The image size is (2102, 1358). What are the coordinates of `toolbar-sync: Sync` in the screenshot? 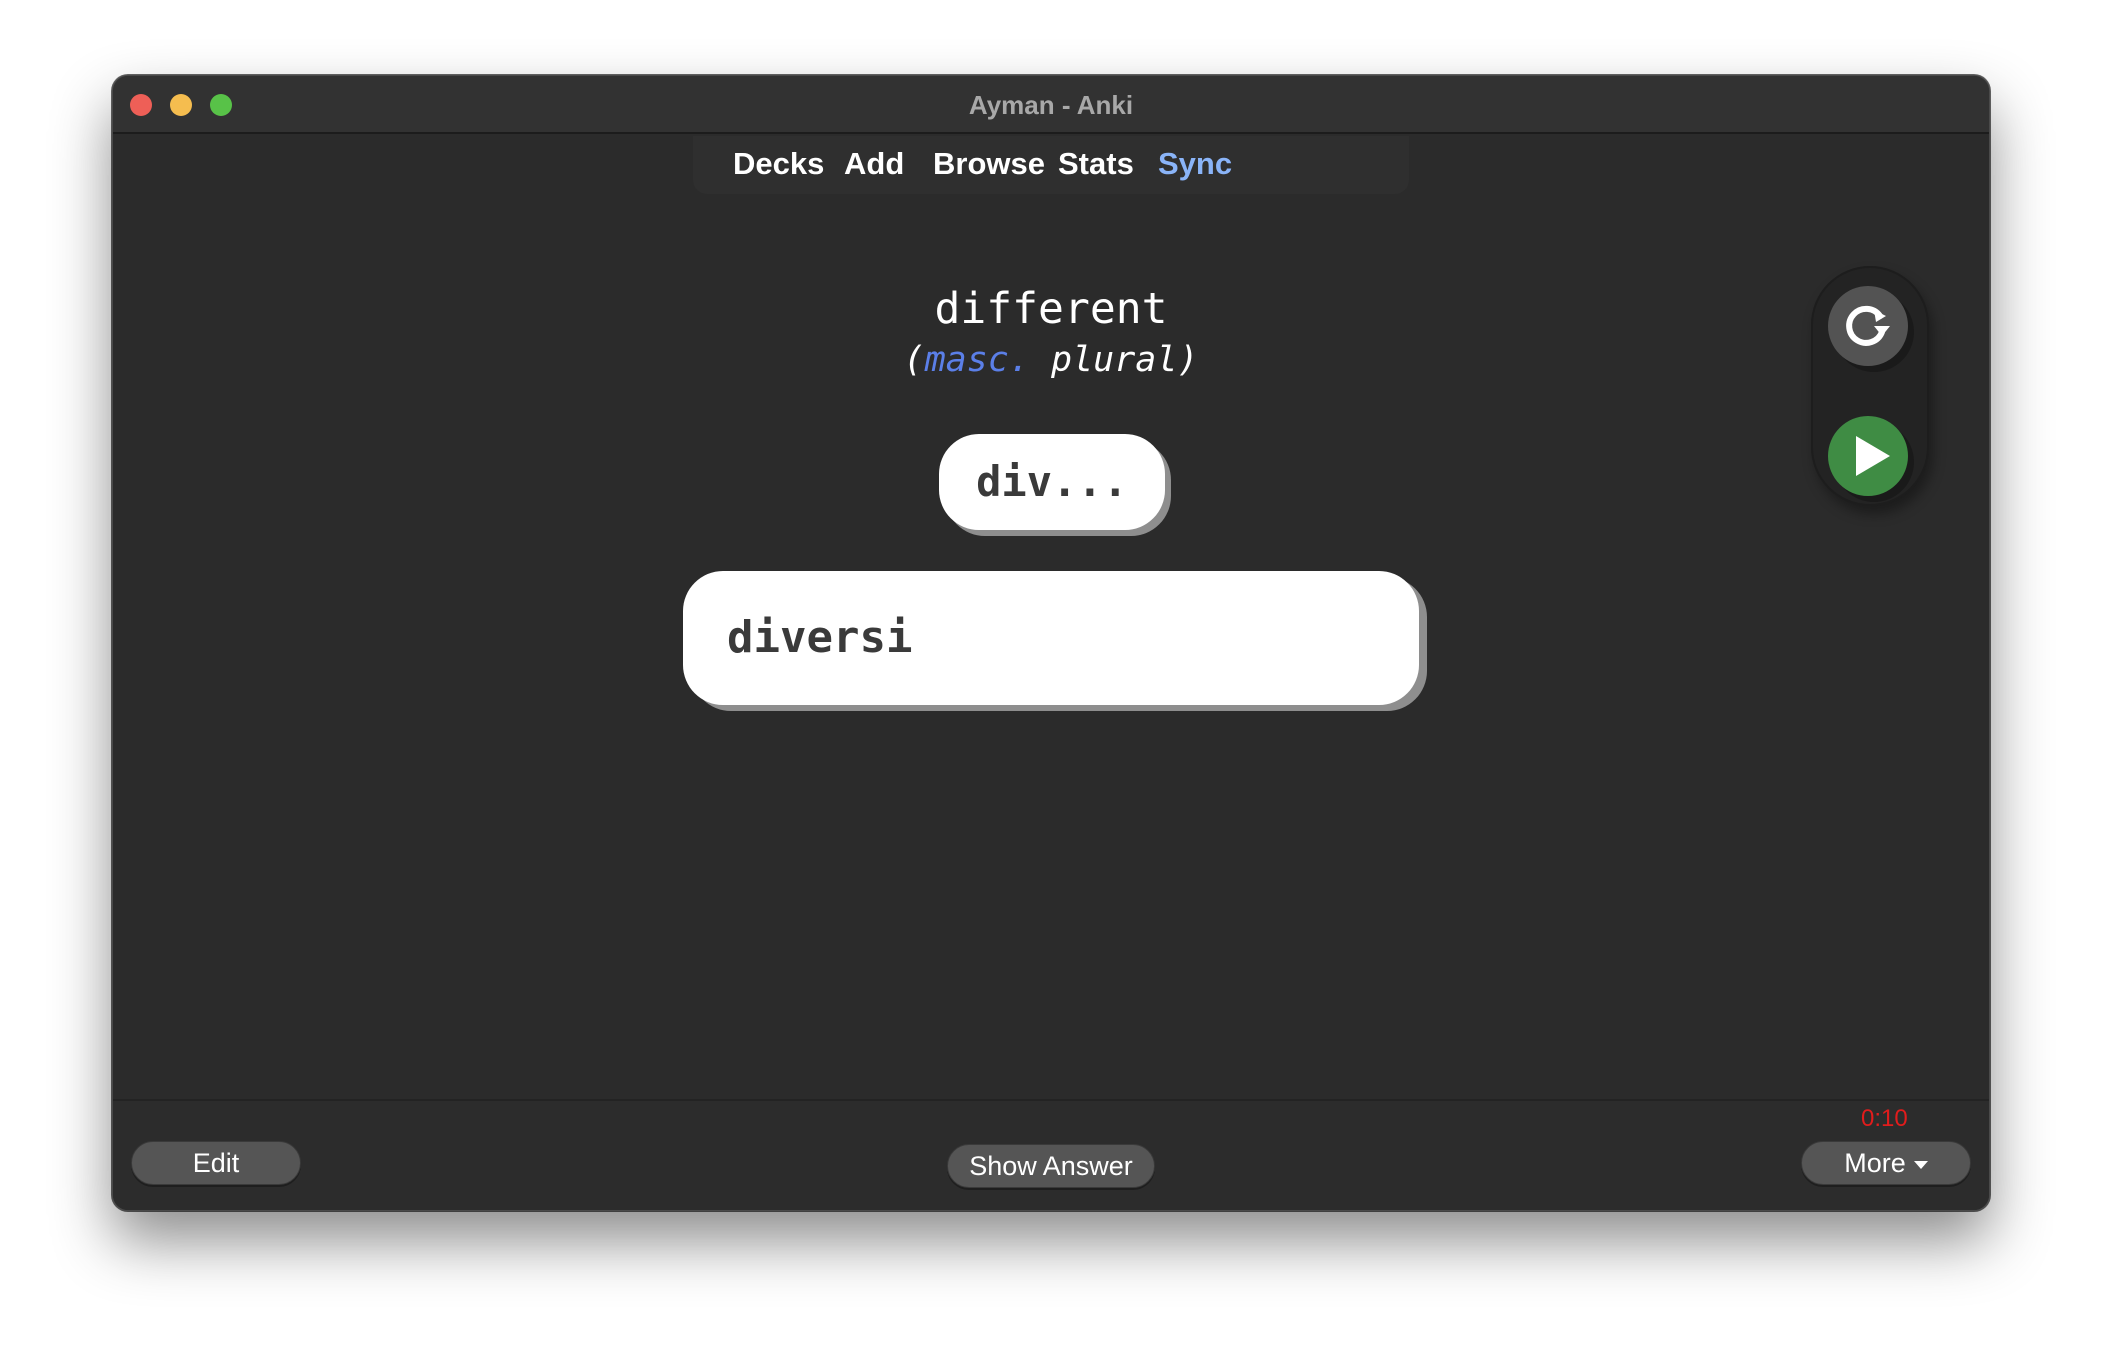 It's located at (1195, 164).